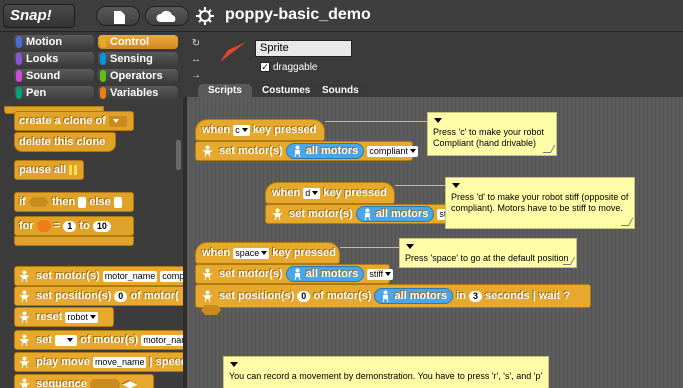 The image size is (683, 388). I want to click on key-dropdown: d, so click(312, 193).